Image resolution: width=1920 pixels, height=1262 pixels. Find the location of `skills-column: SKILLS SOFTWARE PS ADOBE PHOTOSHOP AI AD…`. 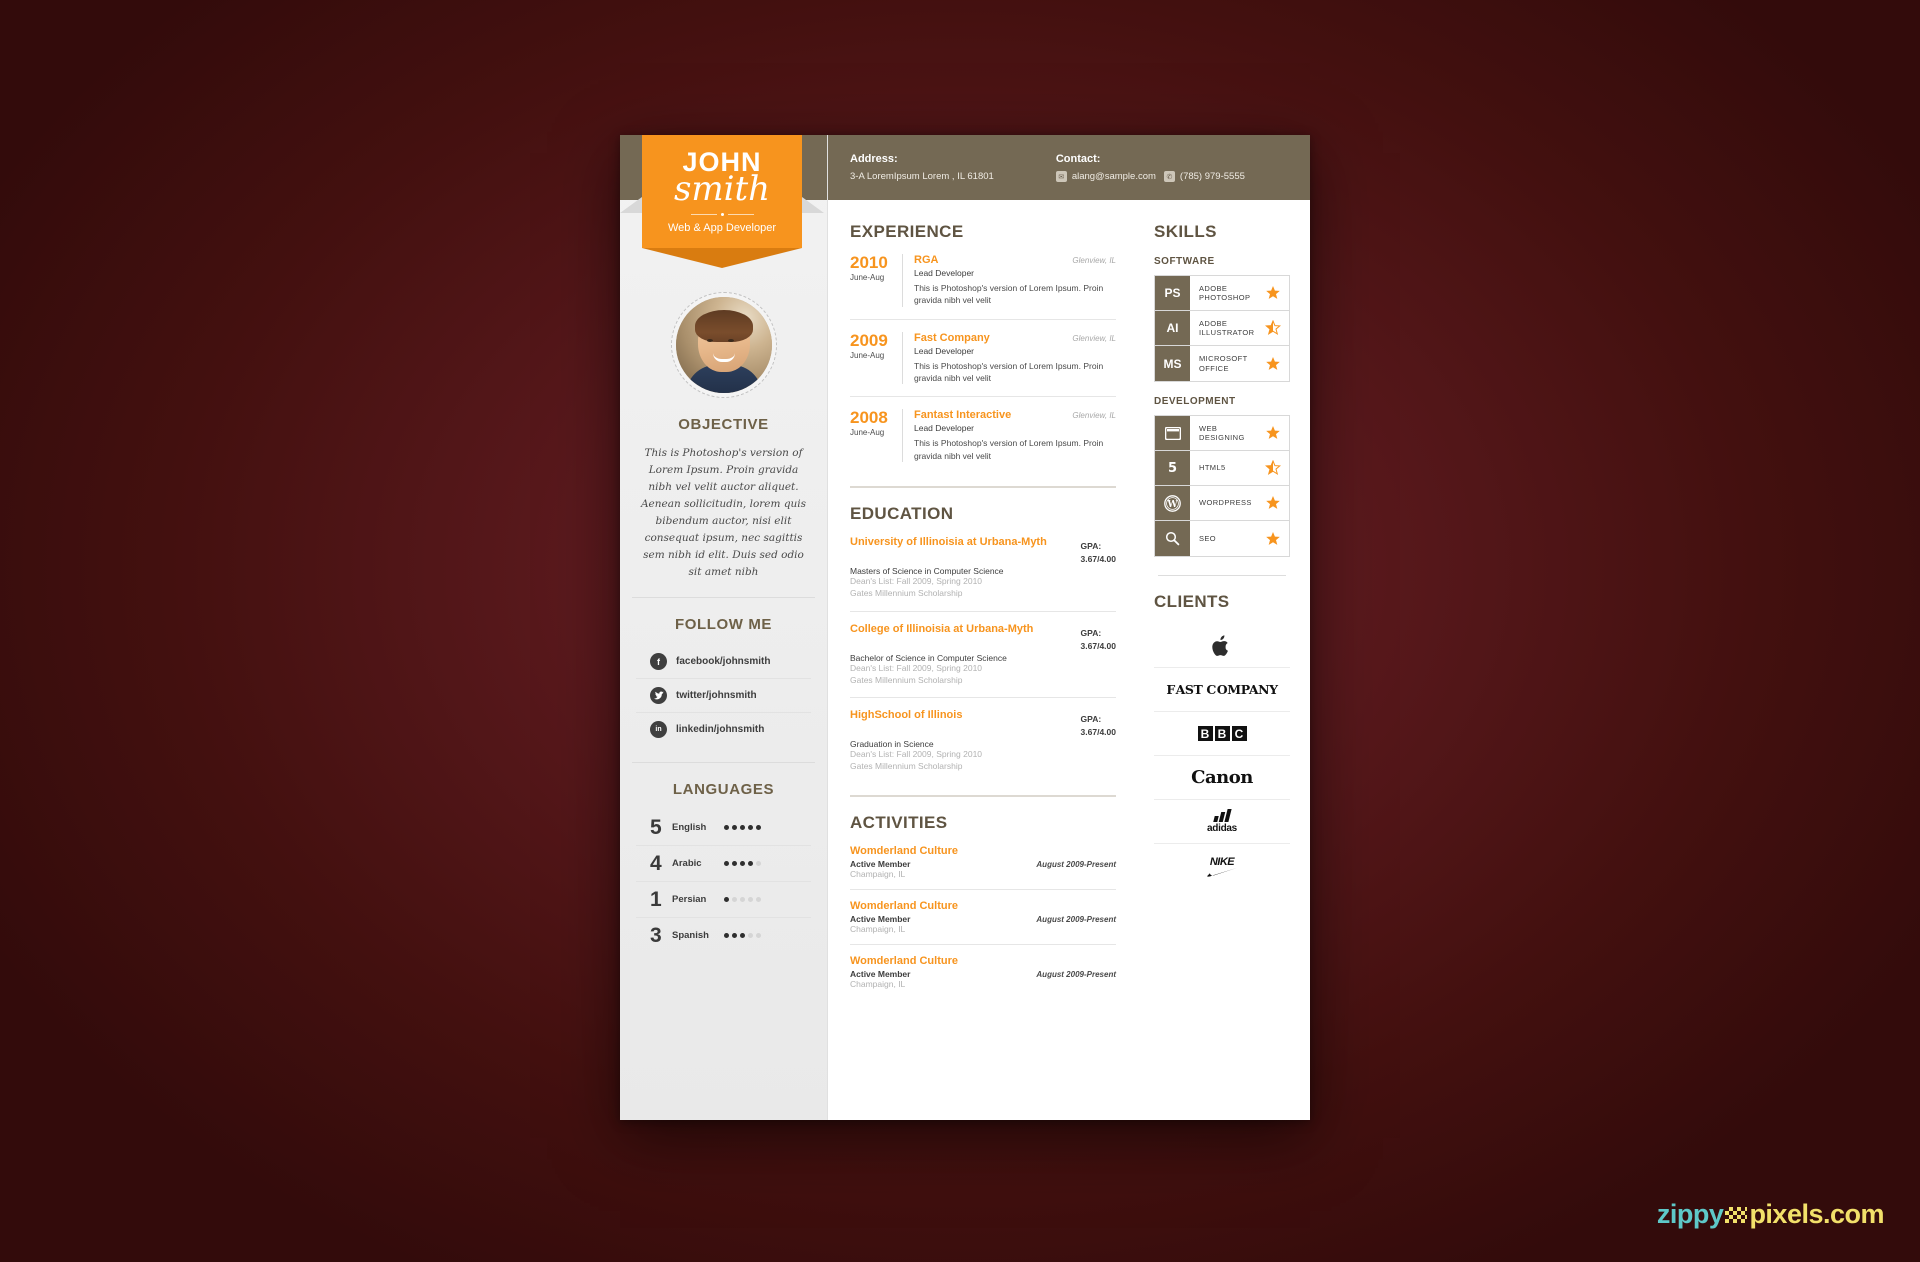

skills-column: SKILLS SOFTWARE PS ADOBE PHOTOSHOP AI AD… is located at coordinates (1224, 660).